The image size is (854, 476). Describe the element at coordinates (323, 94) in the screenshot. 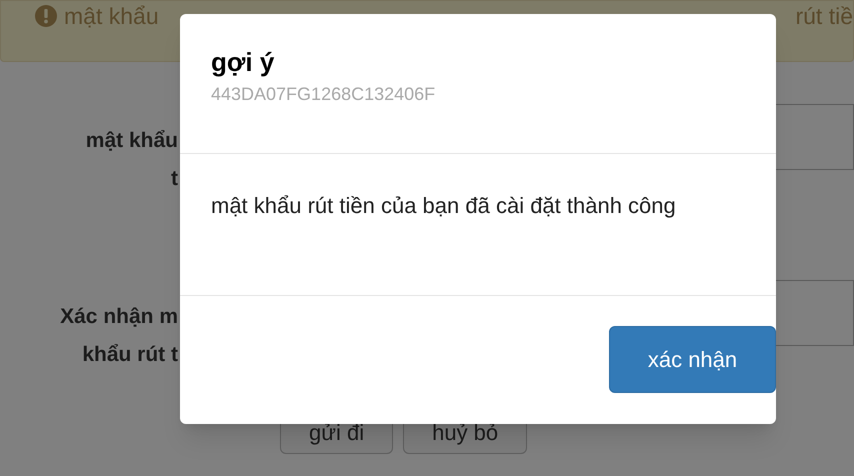

I see `dialog-code: 443DA07FG1268C132406F` at that location.